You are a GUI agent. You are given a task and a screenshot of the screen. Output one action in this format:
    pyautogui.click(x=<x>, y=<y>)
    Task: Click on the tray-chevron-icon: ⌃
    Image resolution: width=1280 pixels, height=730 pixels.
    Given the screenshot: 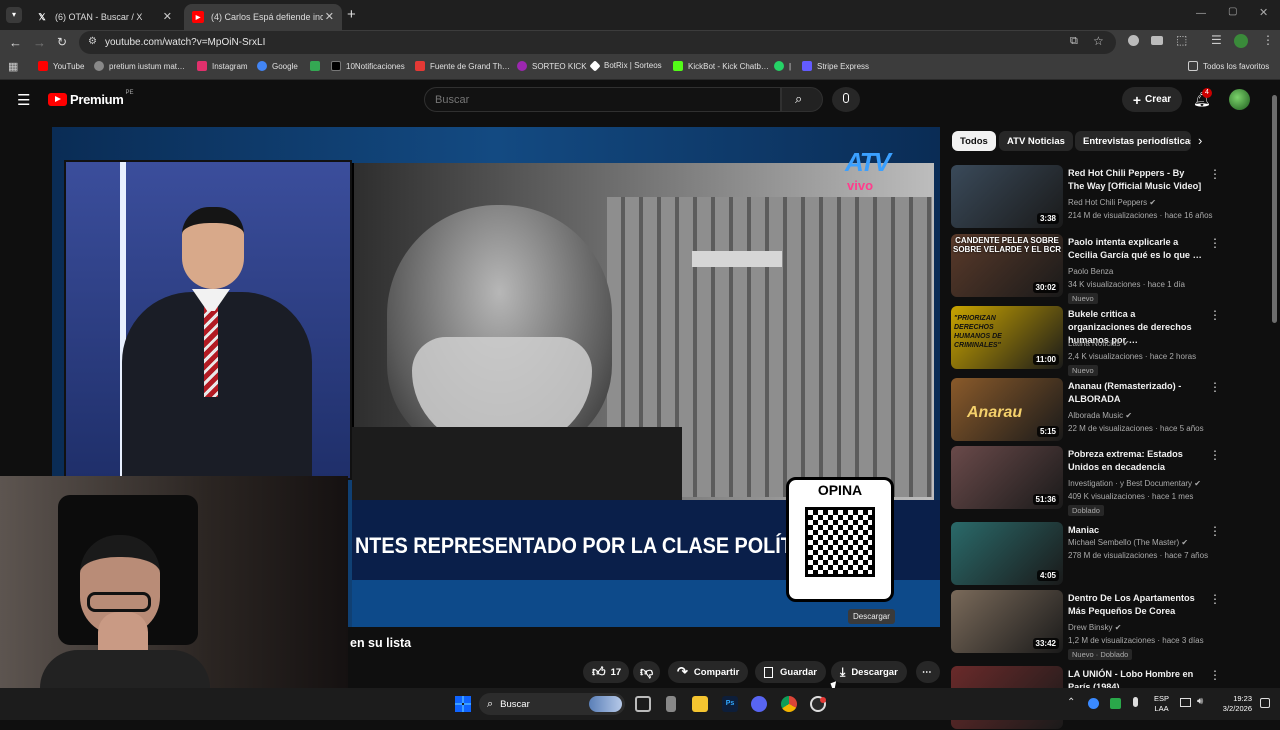 What is the action you would take?
    pyautogui.click(x=1071, y=702)
    